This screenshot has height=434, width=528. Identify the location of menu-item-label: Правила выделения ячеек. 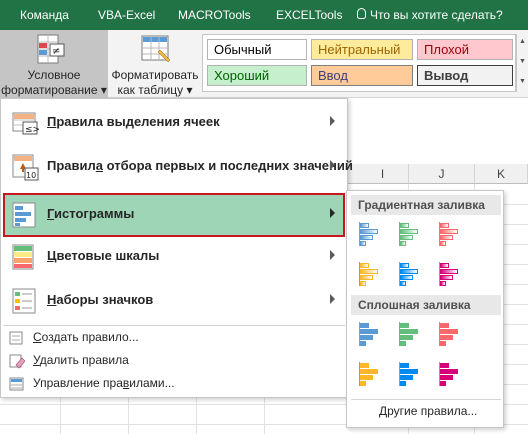
(133, 121).